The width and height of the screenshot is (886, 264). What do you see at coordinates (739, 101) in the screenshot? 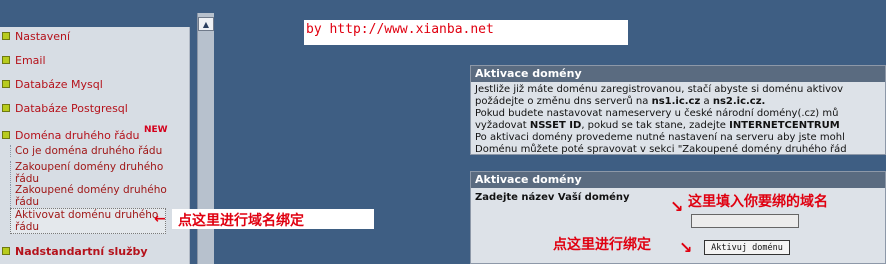
I see `info-dns2: ns2.ic.cz.` at bounding box center [739, 101].